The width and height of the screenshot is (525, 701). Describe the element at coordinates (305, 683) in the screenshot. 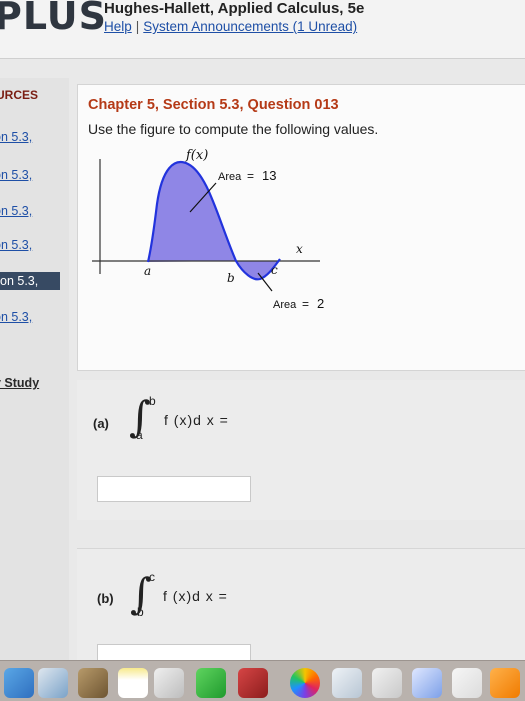

I see `photos-app-icon` at that location.